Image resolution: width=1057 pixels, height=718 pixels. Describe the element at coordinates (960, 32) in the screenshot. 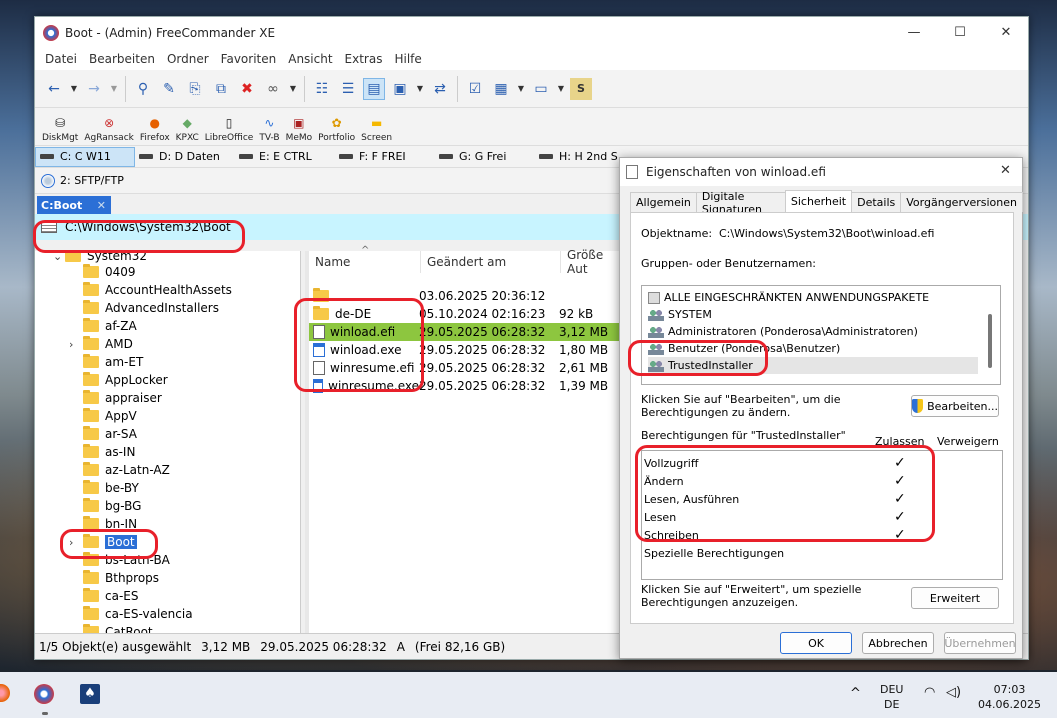

I see `maximize-button: ☐` at that location.